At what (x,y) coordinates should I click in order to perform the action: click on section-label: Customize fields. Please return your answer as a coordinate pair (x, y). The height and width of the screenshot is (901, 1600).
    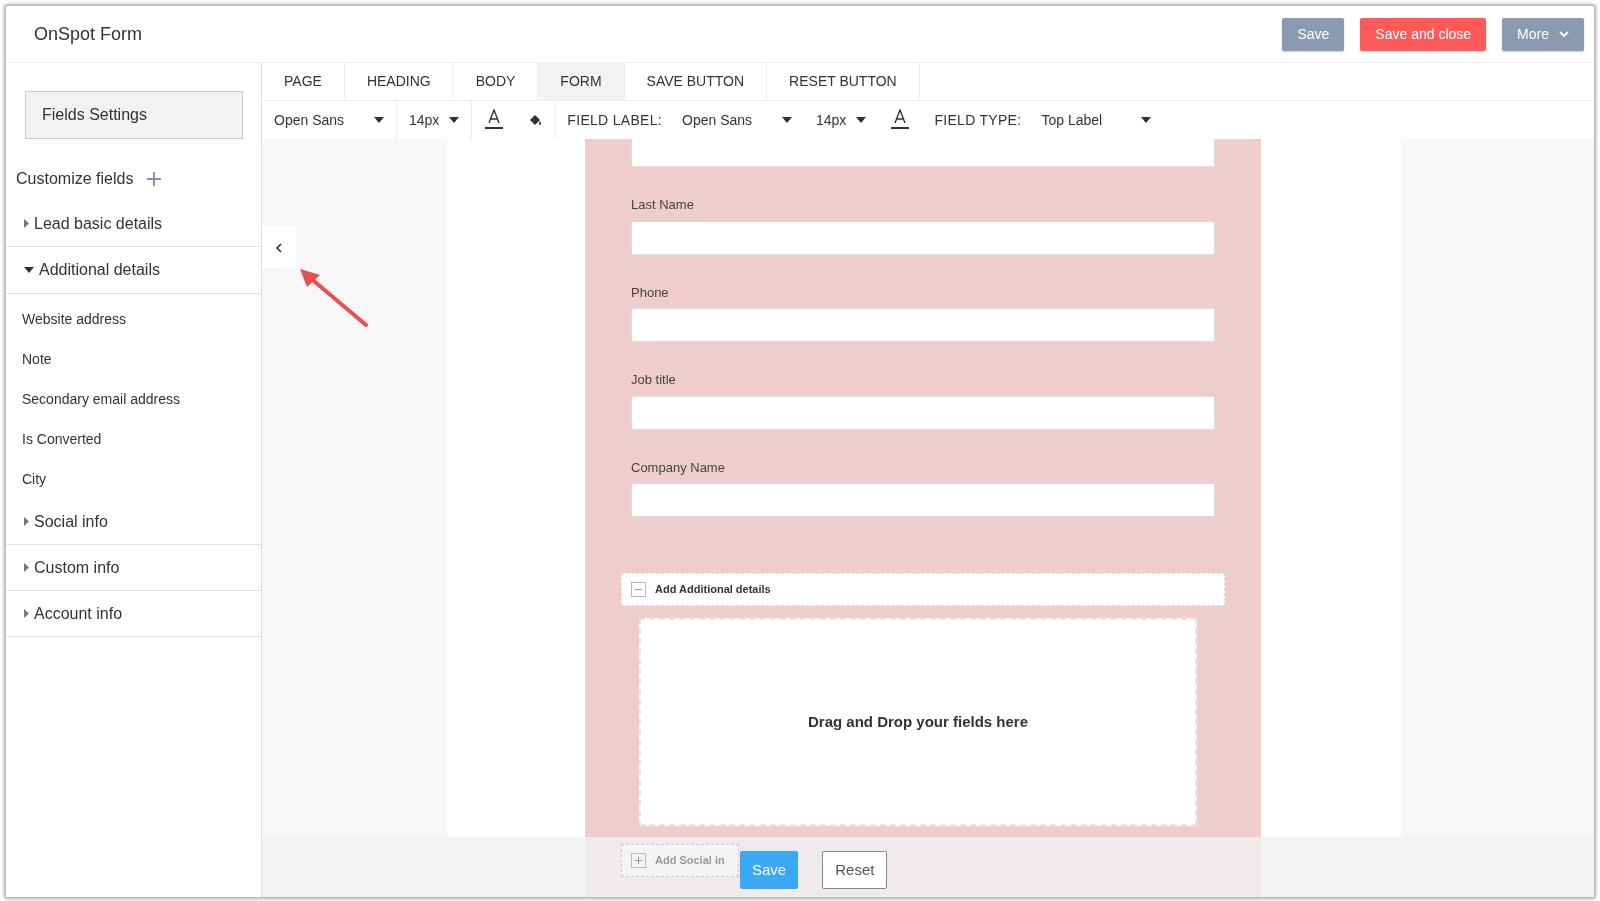
    Looking at the image, I should click on (75, 179).